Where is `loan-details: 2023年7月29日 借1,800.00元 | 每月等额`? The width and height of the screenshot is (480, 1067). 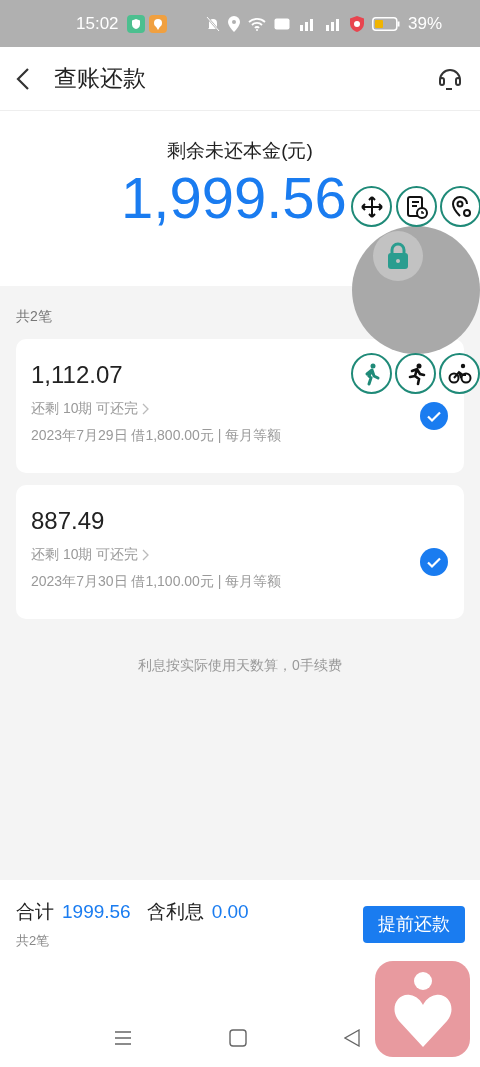
loan-details: 2023年7月29日 借1,800.00元 | 每月等额 is located at coordinates (157, 436).